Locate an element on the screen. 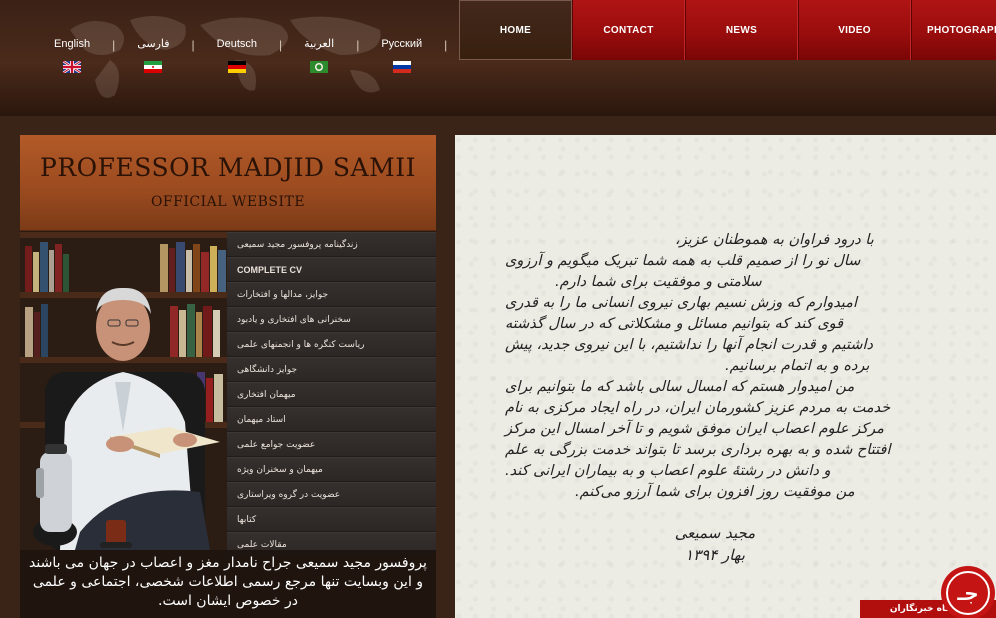  menu-item-special-speaker: میهمان و سخنران ویژه is located at coordinates (331, 469).